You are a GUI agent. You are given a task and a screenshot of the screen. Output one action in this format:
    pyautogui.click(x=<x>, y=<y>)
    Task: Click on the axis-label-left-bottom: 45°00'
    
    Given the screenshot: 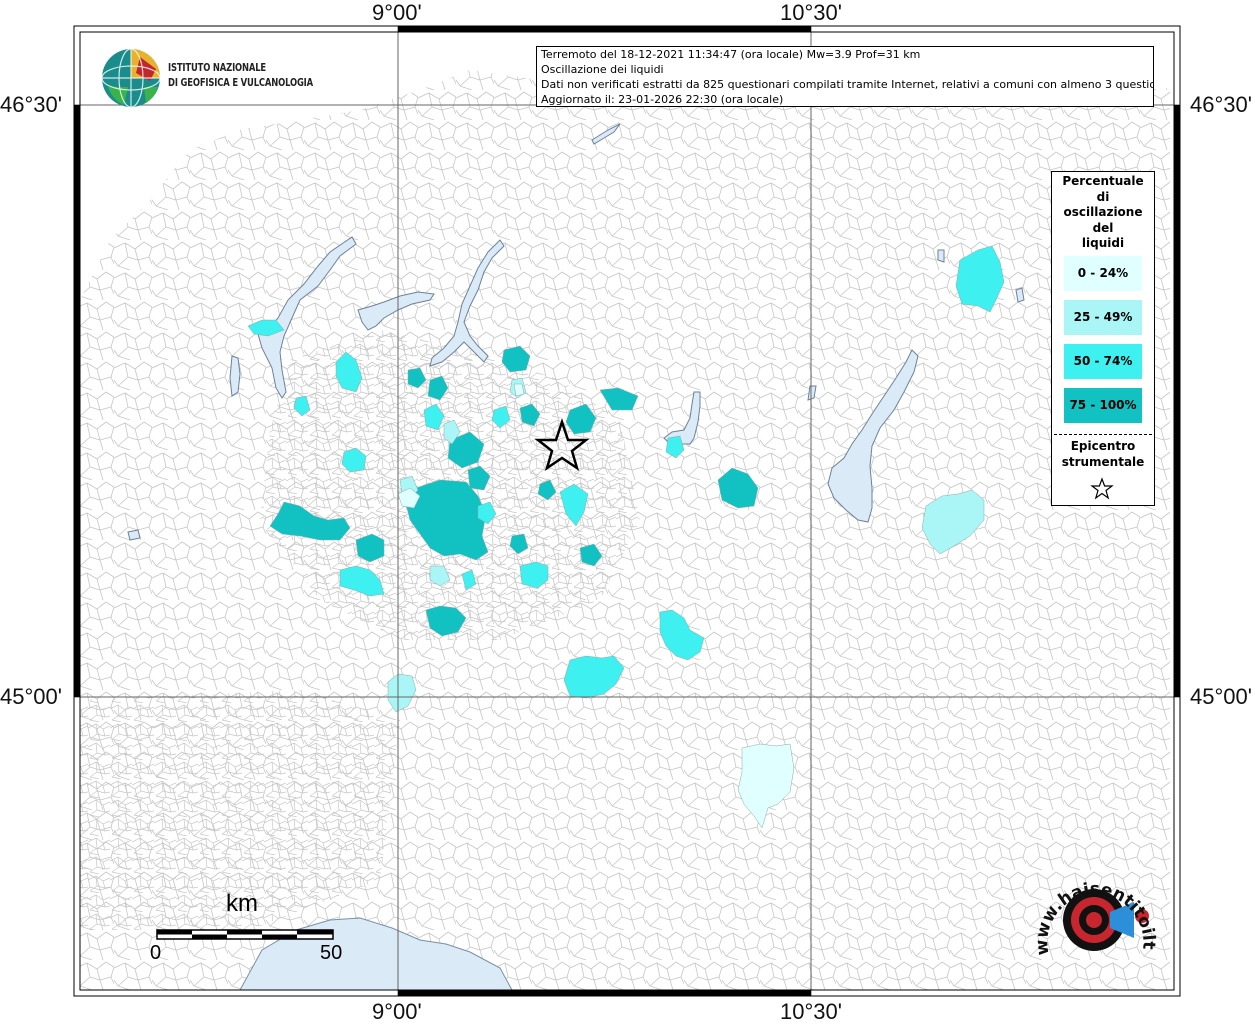 What is the action you would take?
    pyautogui.click(x=31, y=696)
    